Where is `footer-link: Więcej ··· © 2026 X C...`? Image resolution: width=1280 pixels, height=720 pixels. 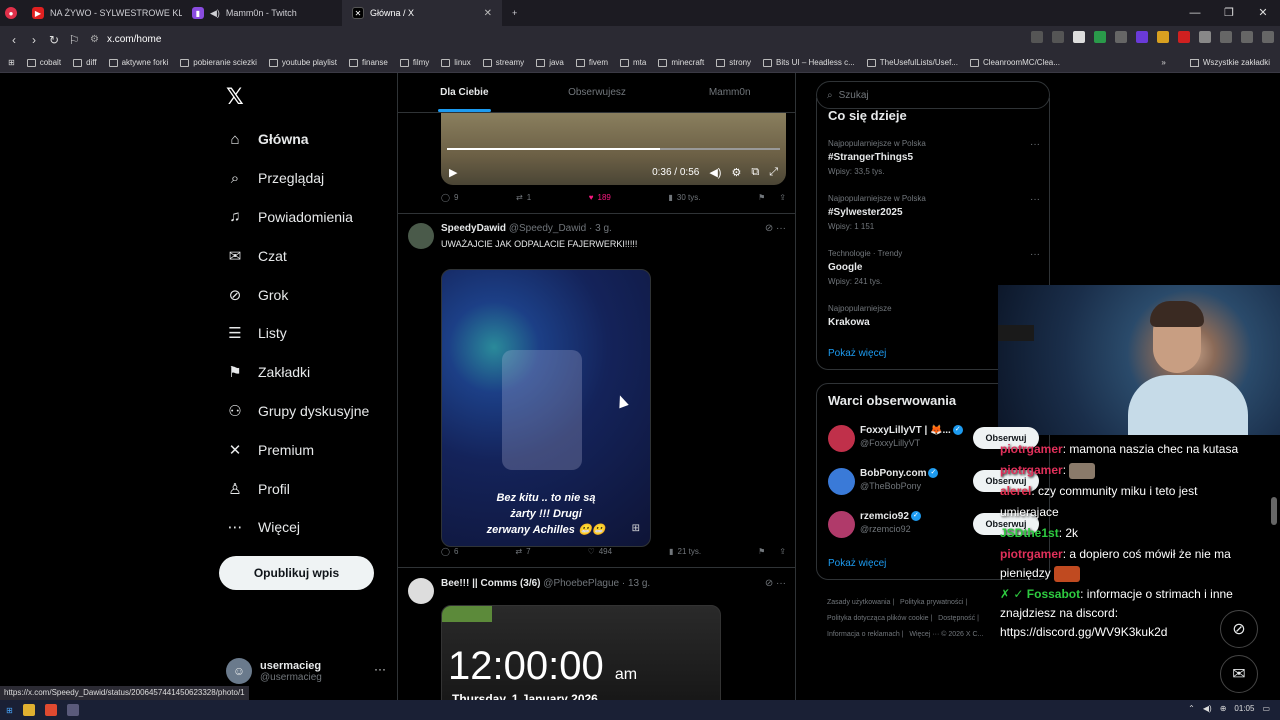 footer-link: Więcej ··· © 2026 X C... is located at coordinates (946, 634).